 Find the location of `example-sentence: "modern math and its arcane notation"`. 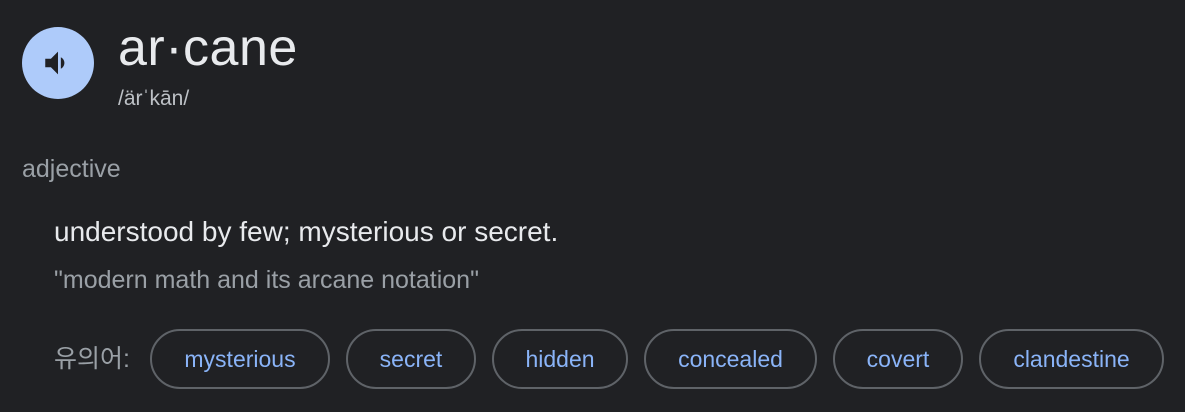

example-sentence: "modern math and its arcane notation" is located at coordinates (266, 280).